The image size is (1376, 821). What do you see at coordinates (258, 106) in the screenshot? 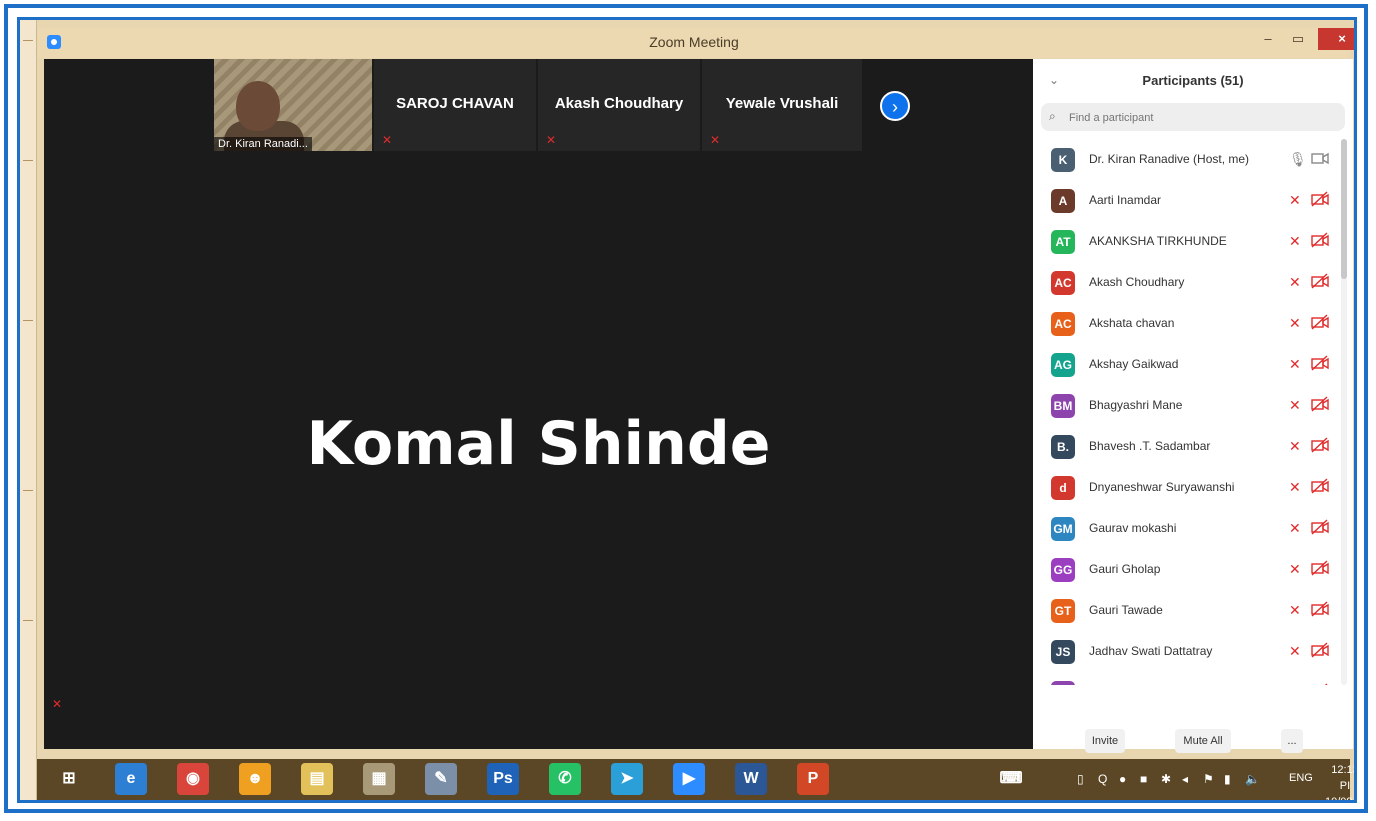
I see `person-head` at bounding box center [258, 106].